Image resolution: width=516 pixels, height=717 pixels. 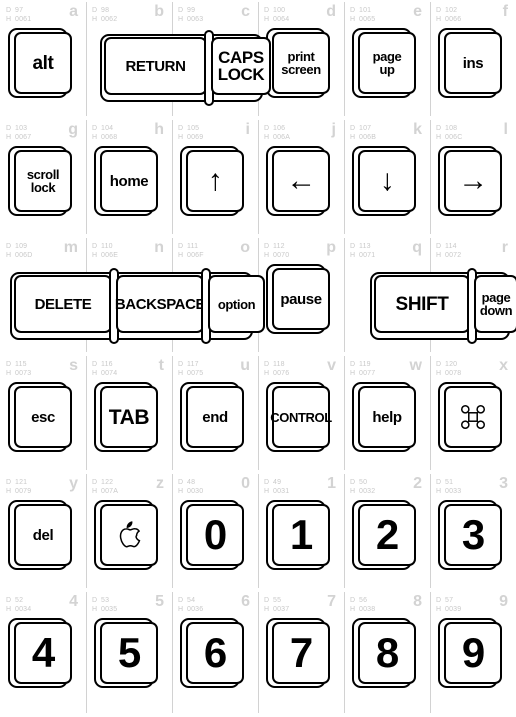 What do you see at coordinates (215, 417) in the screenshot?
I see `key-face: end` at bounding box center [215, 417].